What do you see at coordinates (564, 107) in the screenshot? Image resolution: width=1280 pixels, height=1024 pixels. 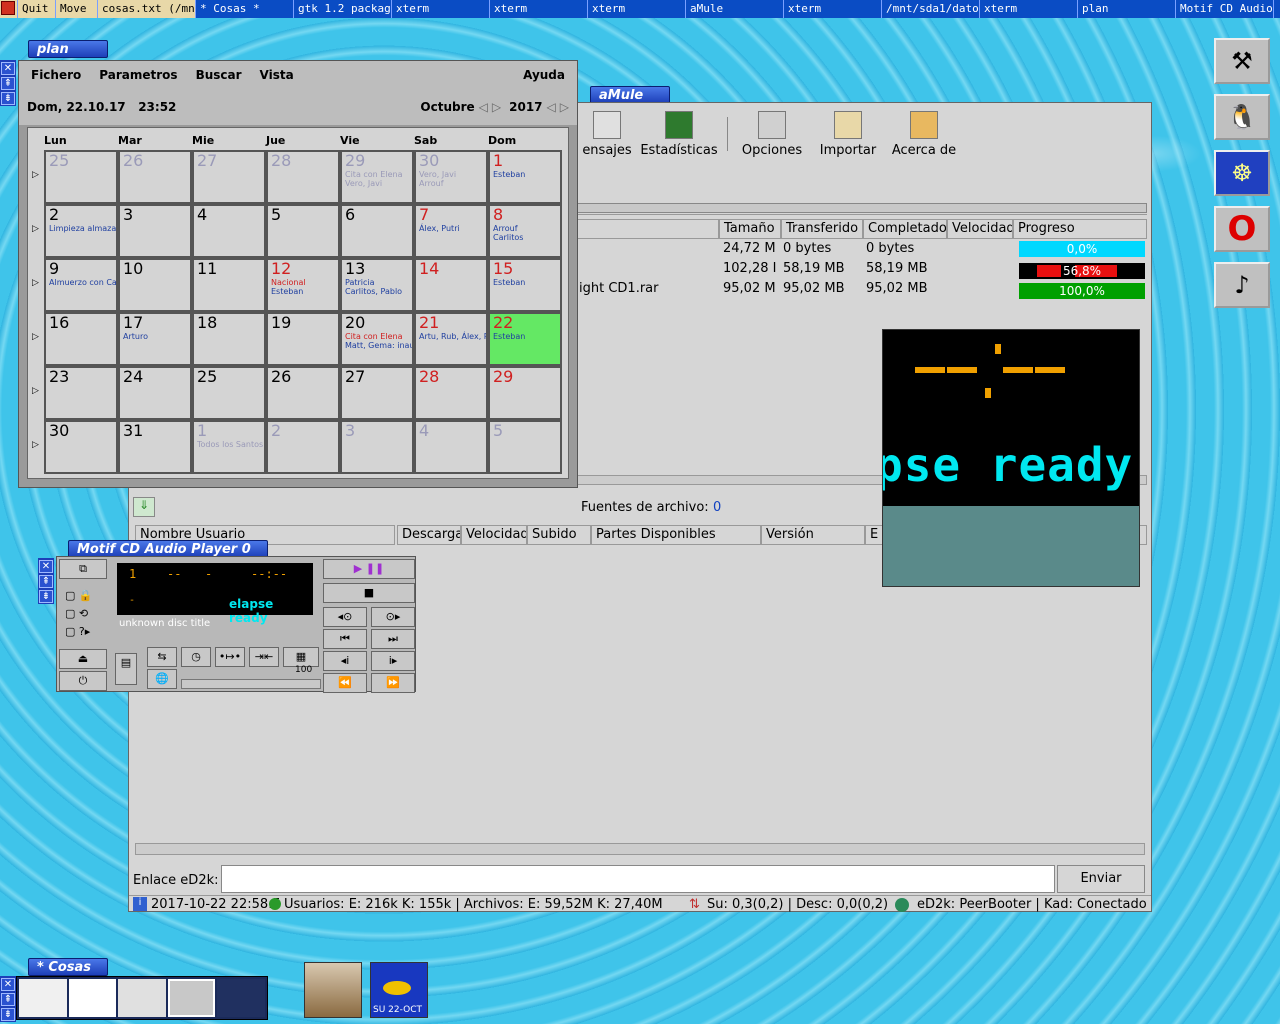 I see `next-year-icon: ▷` at bounding box center [564, 107].